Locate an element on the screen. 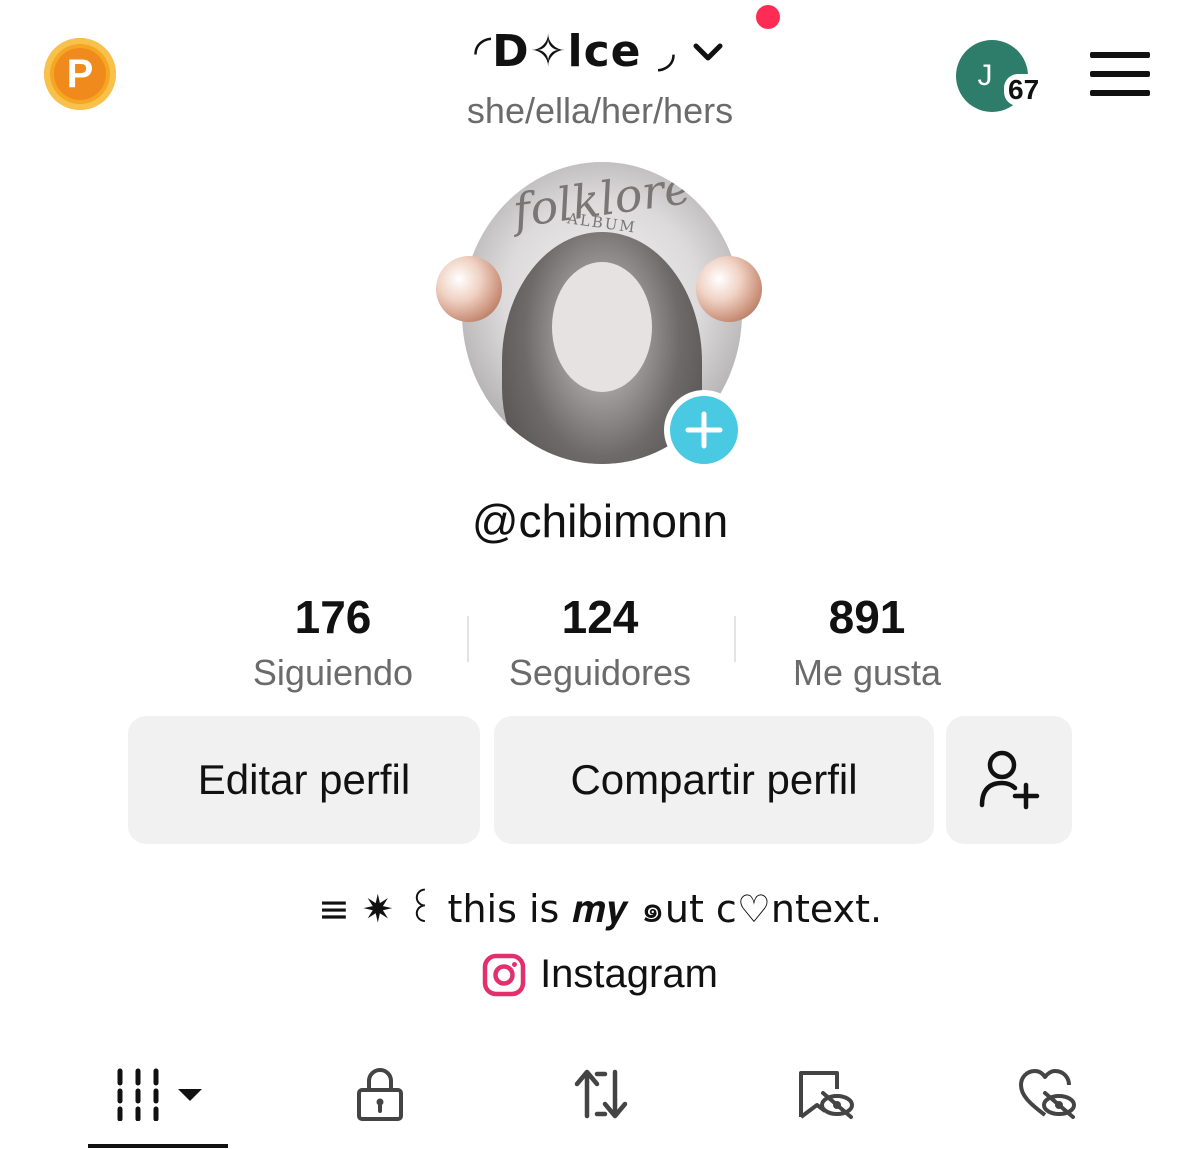  tab-videos is located at coordinates (160, 1094).